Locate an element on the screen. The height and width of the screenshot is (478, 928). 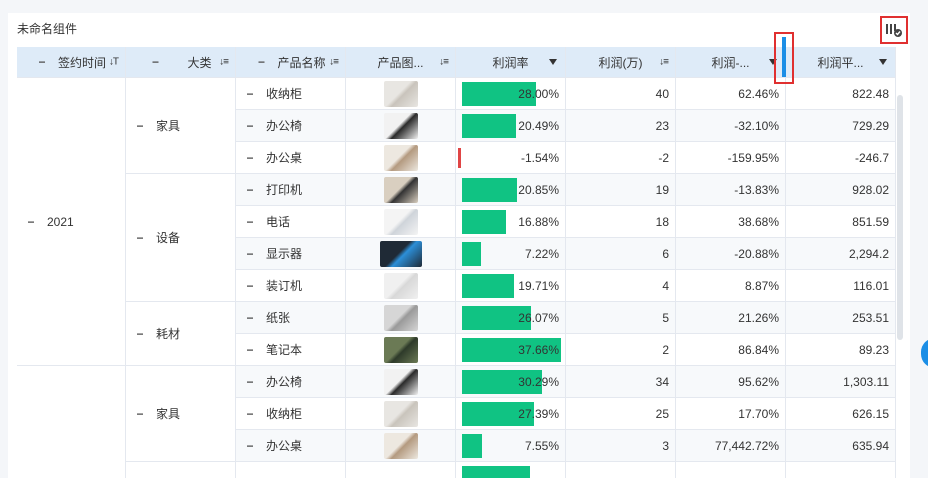
profit-growth-cell: -20.88% is located at coordinates (731, 254).